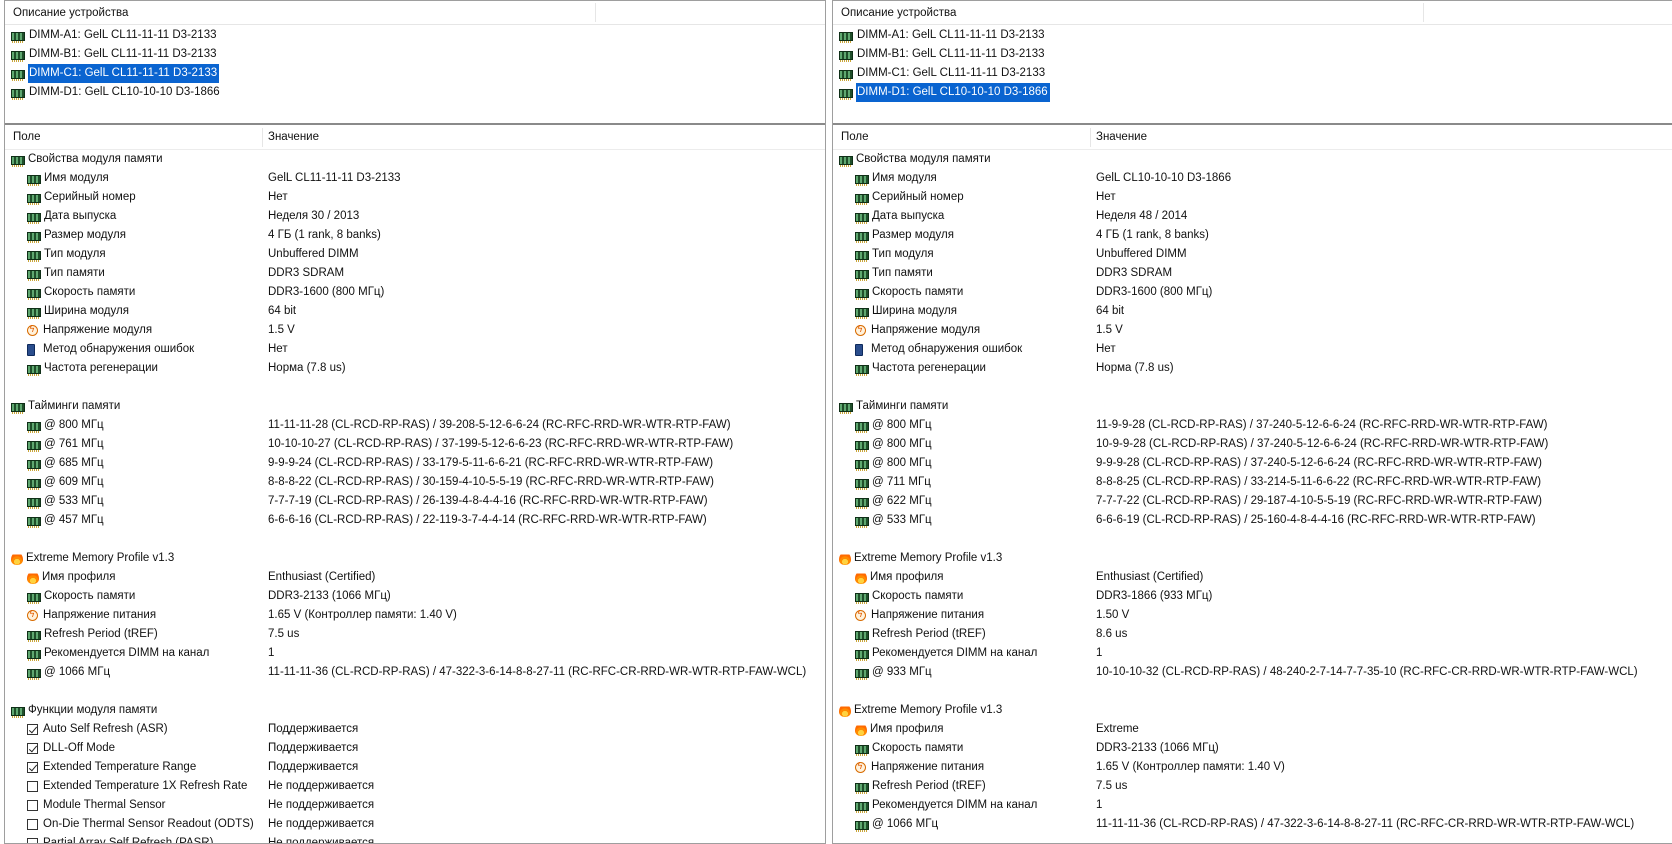  Describe the element at coordinates (860, 615) in the screenshot. I see `voltage-icon` at that location.